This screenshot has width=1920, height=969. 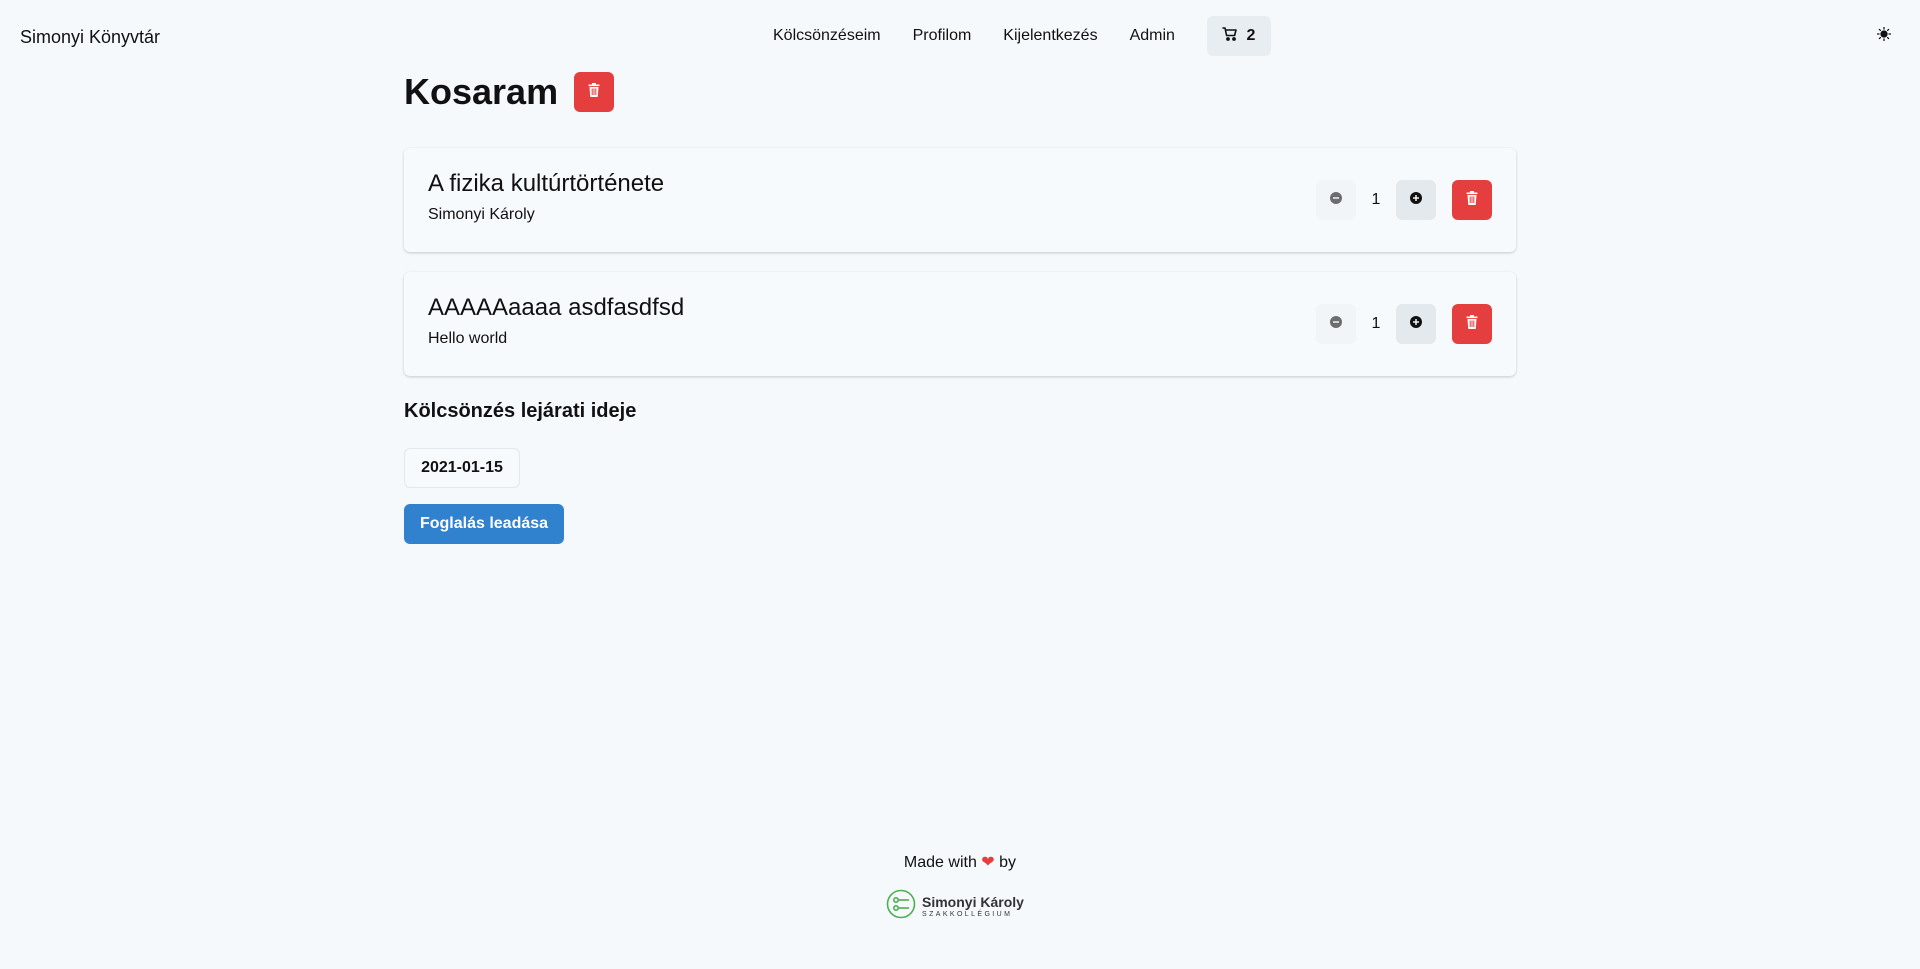 I want to click on cart-item: AAAAAaaaa asdfasdfsd Hello world 1, so click(x=960, y=324).